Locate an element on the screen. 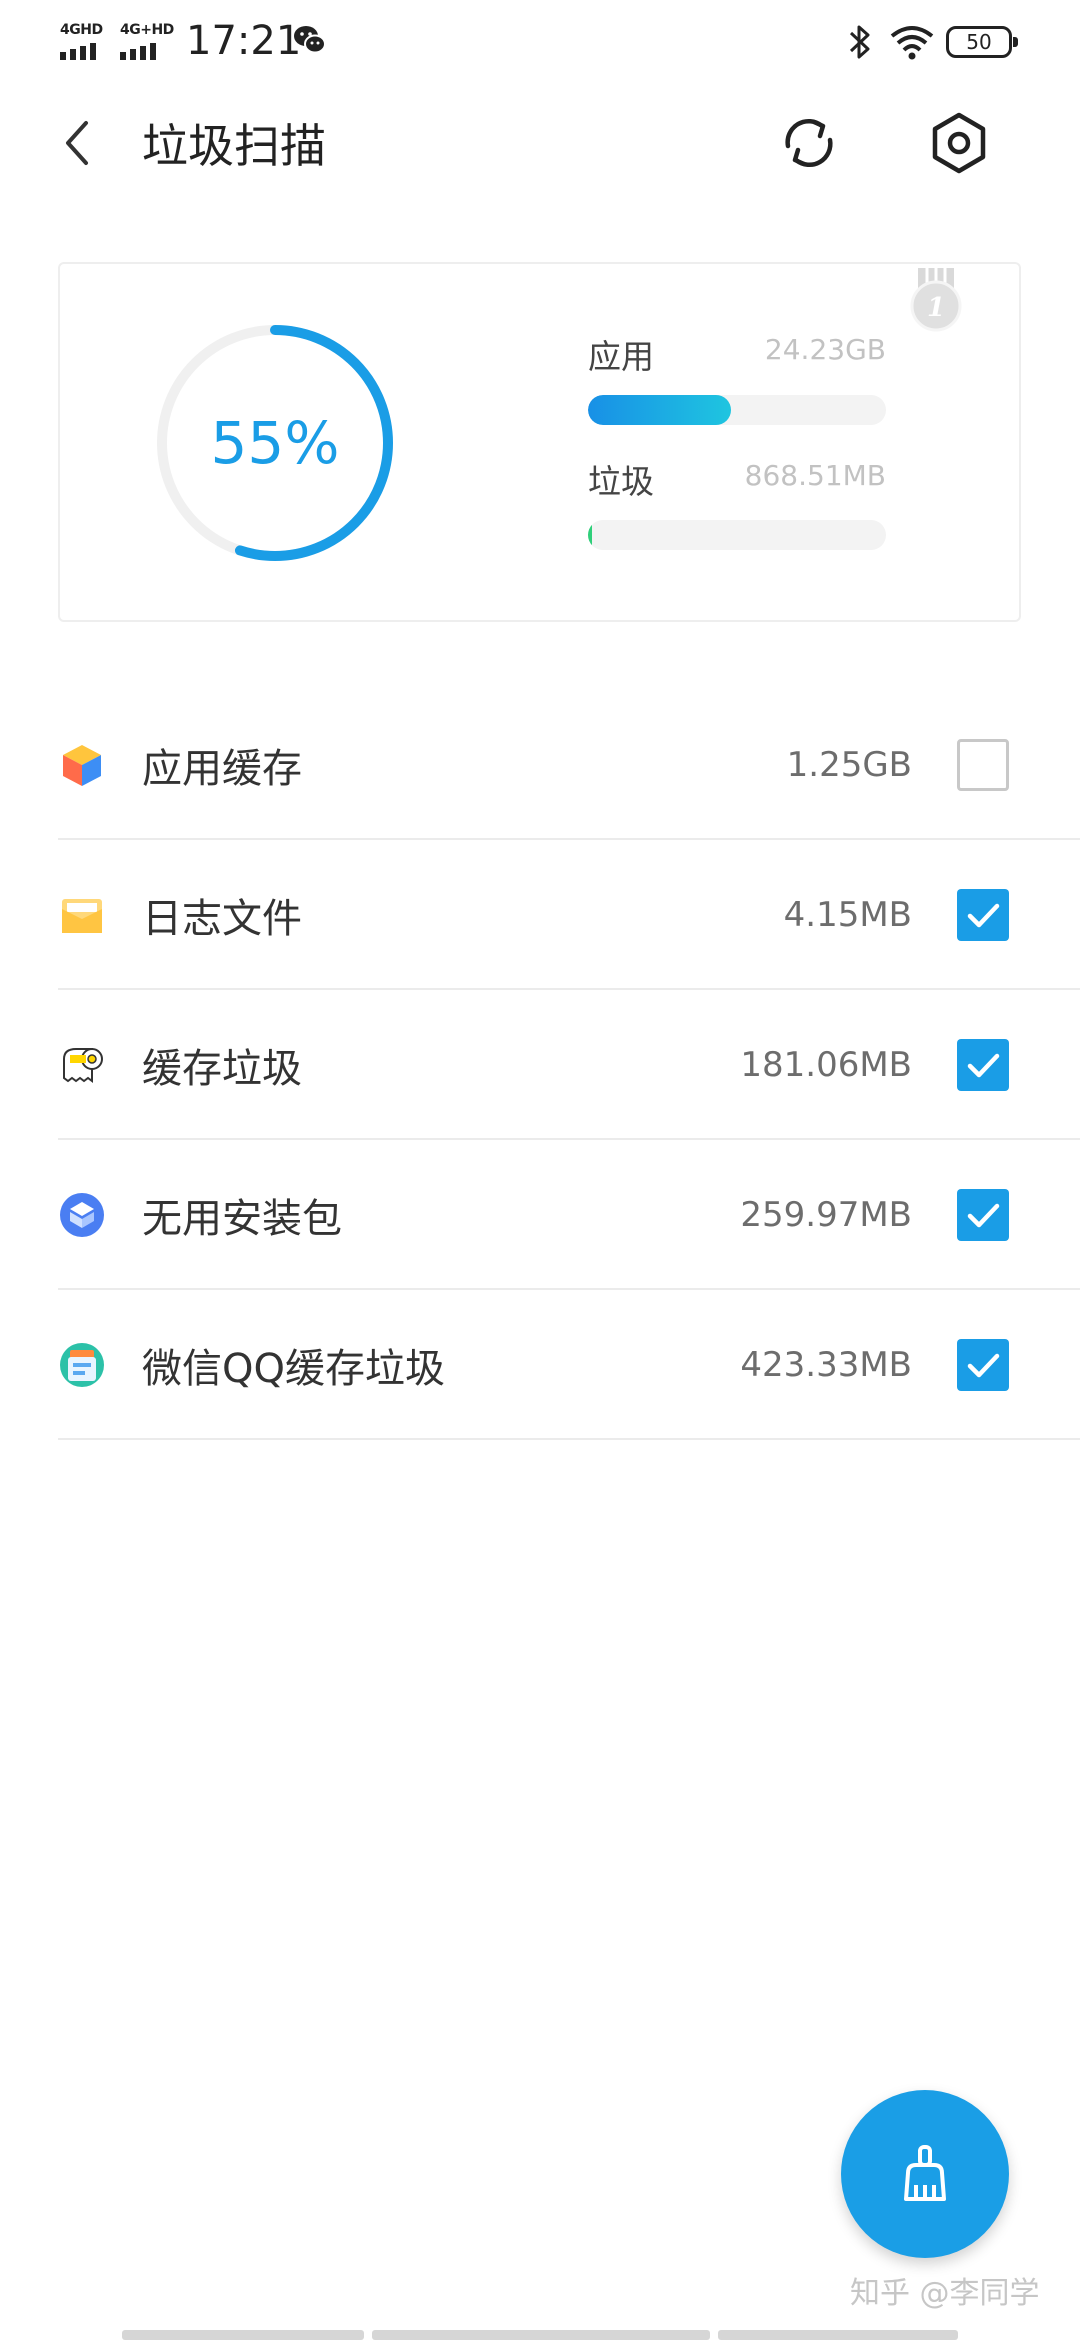  refresh-icon is located at coordinates (809, 143).